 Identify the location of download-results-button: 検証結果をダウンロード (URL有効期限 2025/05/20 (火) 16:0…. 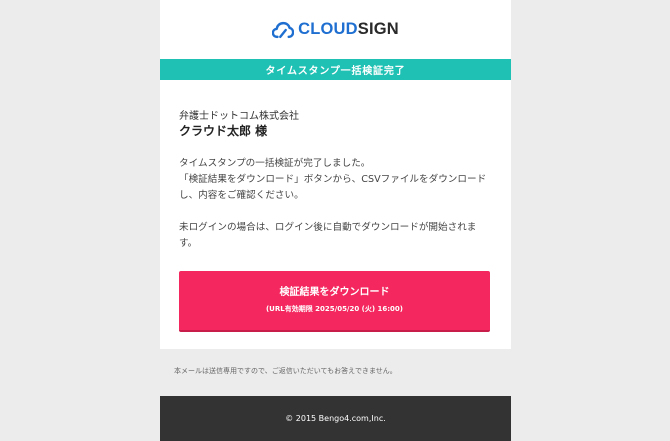
(334, 301).